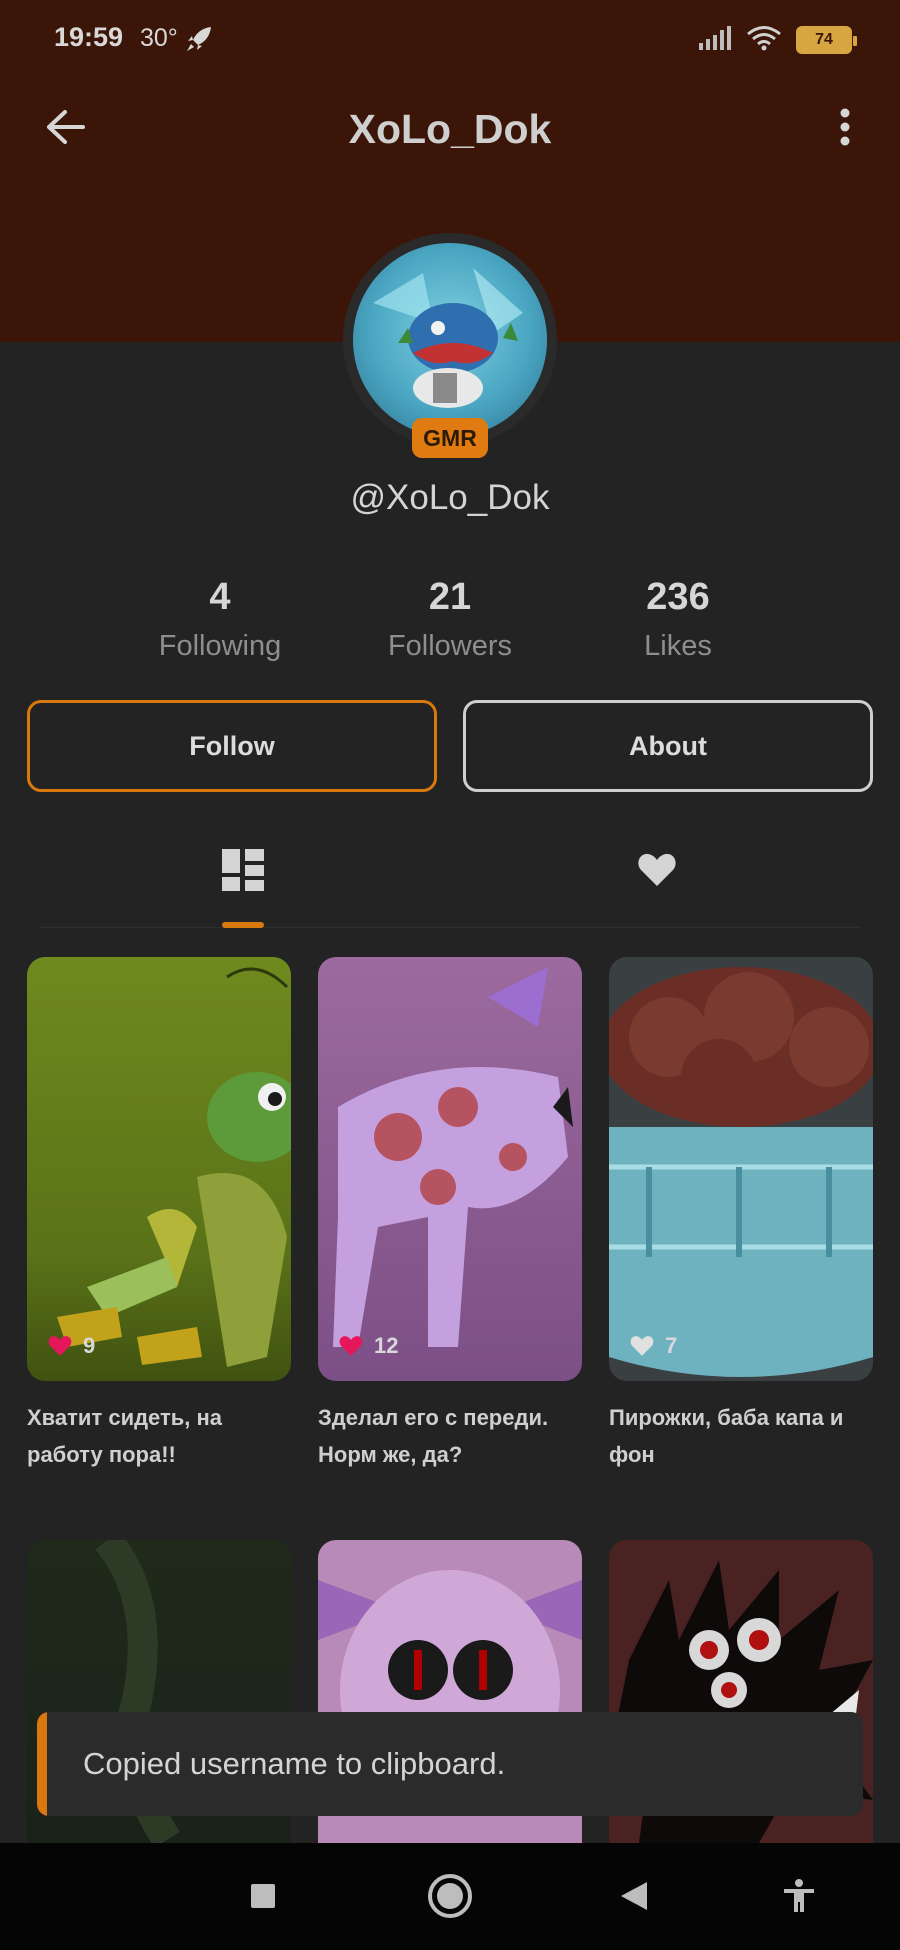 The width and height of the screenshot is (900, 1950). I want to click on followers-label: Followers, so click(450, 646).